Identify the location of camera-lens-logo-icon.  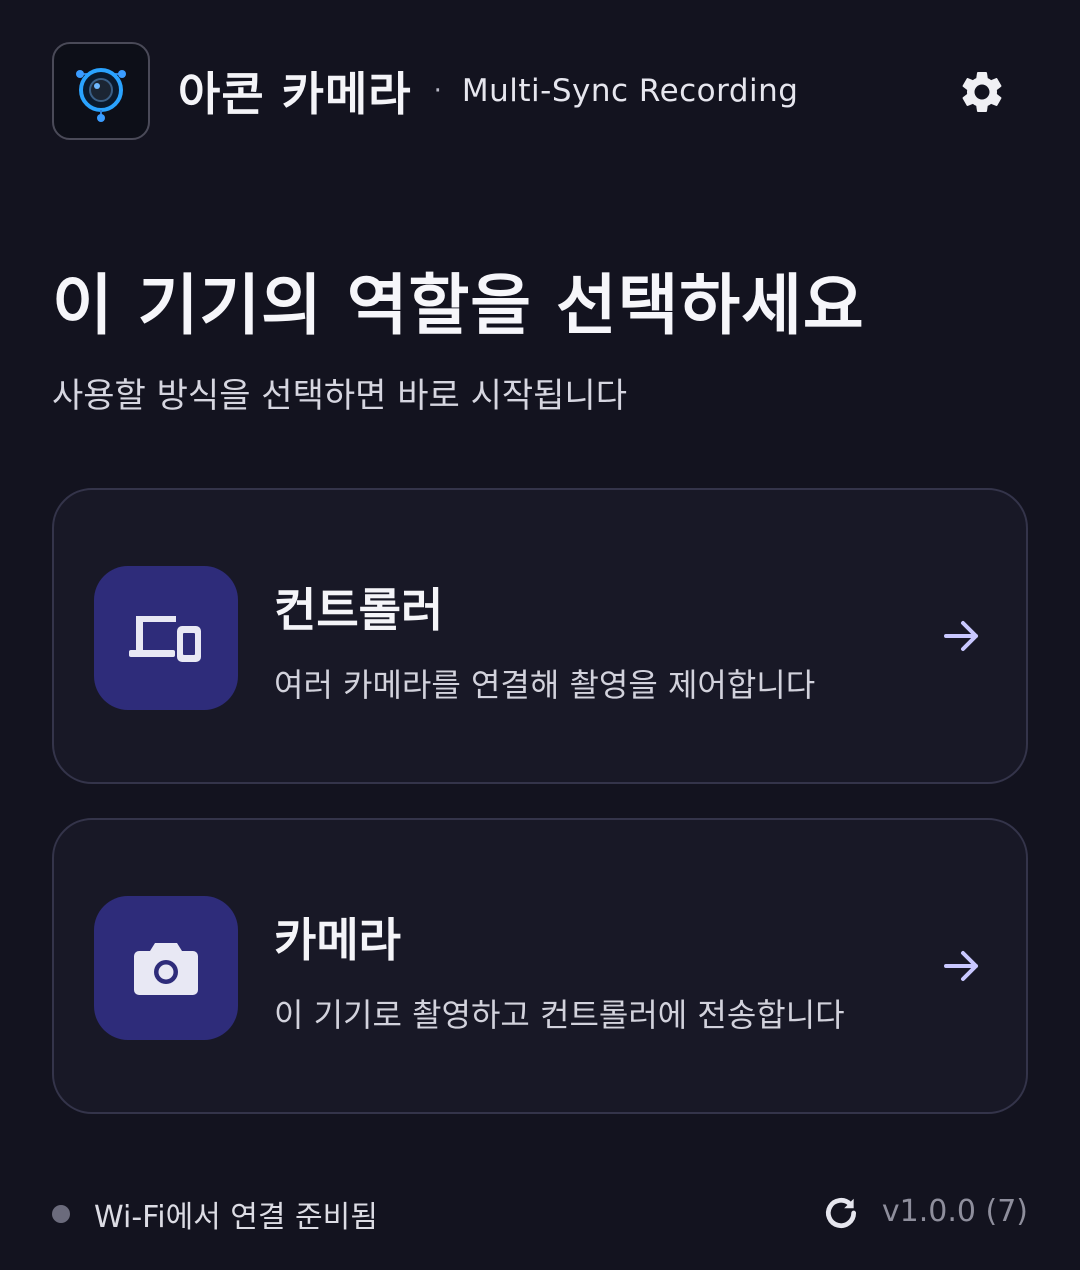
(101, 91).